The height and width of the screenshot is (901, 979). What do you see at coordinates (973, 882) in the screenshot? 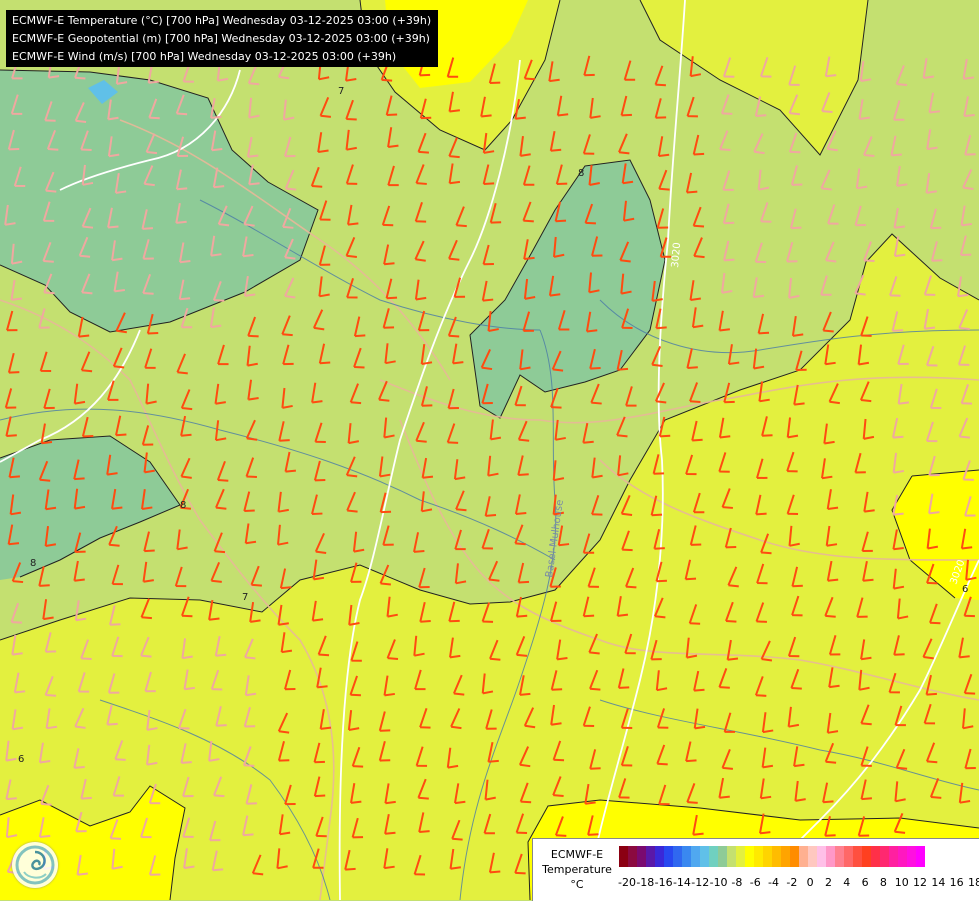
I see `legend-tick: 18` at bounding box center [973, 882].